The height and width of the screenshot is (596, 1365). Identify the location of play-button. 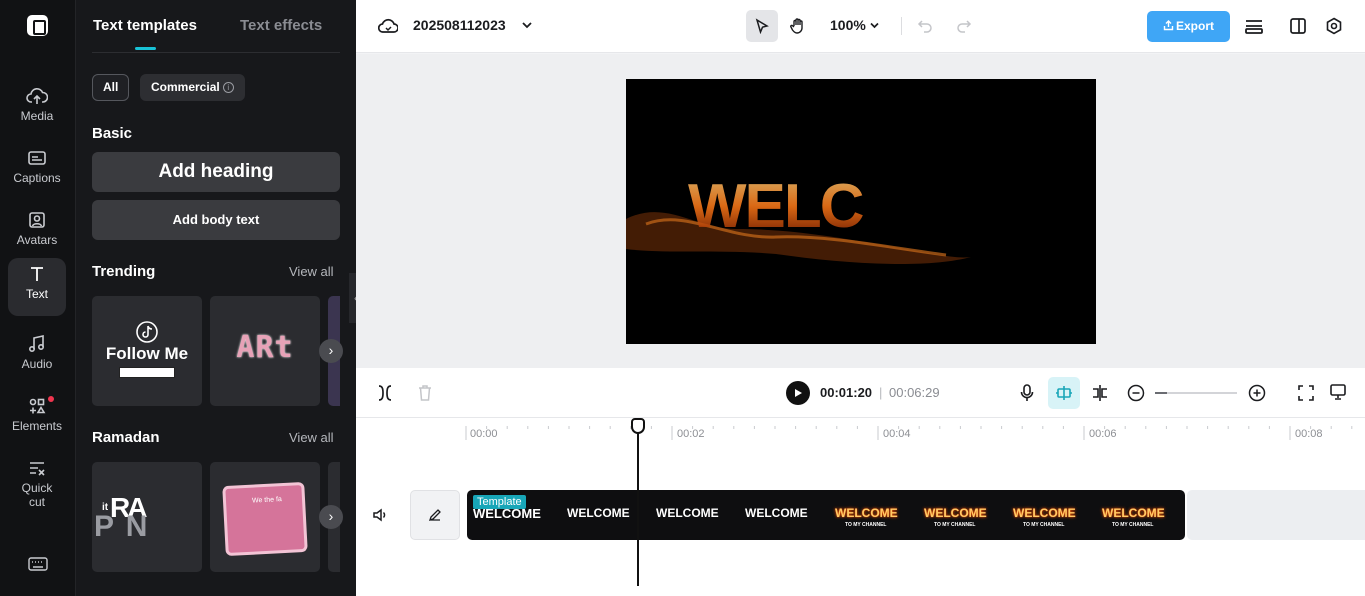
(798, 393).